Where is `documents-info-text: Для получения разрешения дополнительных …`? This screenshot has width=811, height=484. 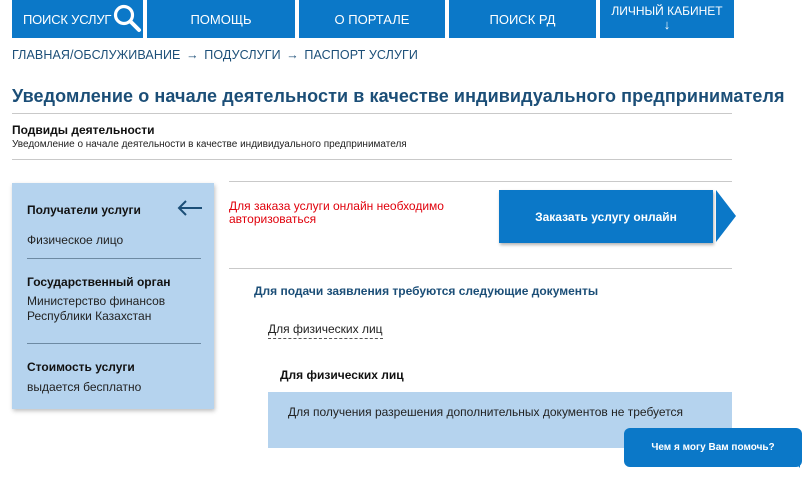
documents-info-text: Для получения разрешения дополнительных … is located at coordinates (486, 412).